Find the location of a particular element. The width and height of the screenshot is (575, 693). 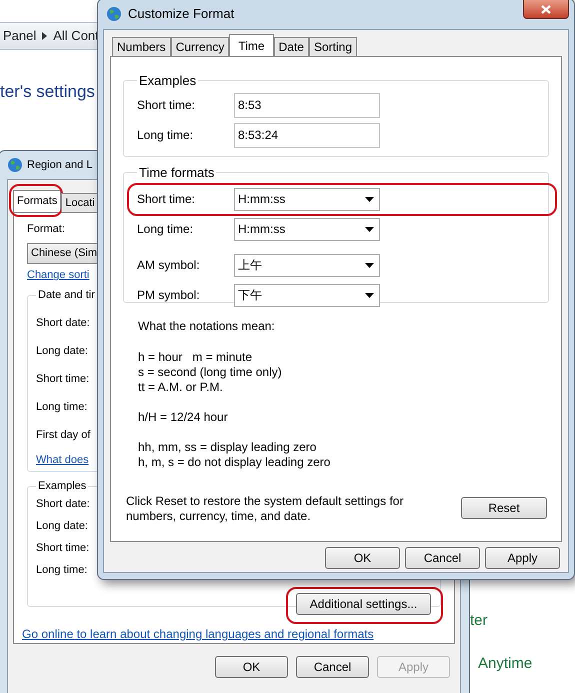

field-label: Format: is located at coordinates (46, 229).